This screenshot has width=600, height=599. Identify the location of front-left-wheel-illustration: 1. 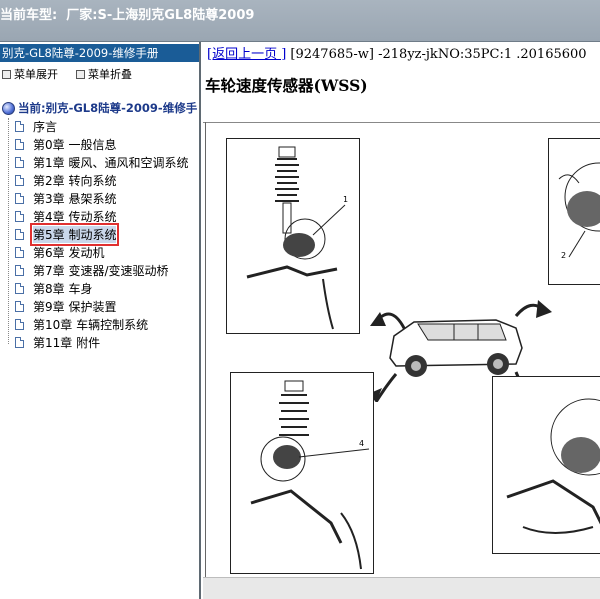
(293, 236).